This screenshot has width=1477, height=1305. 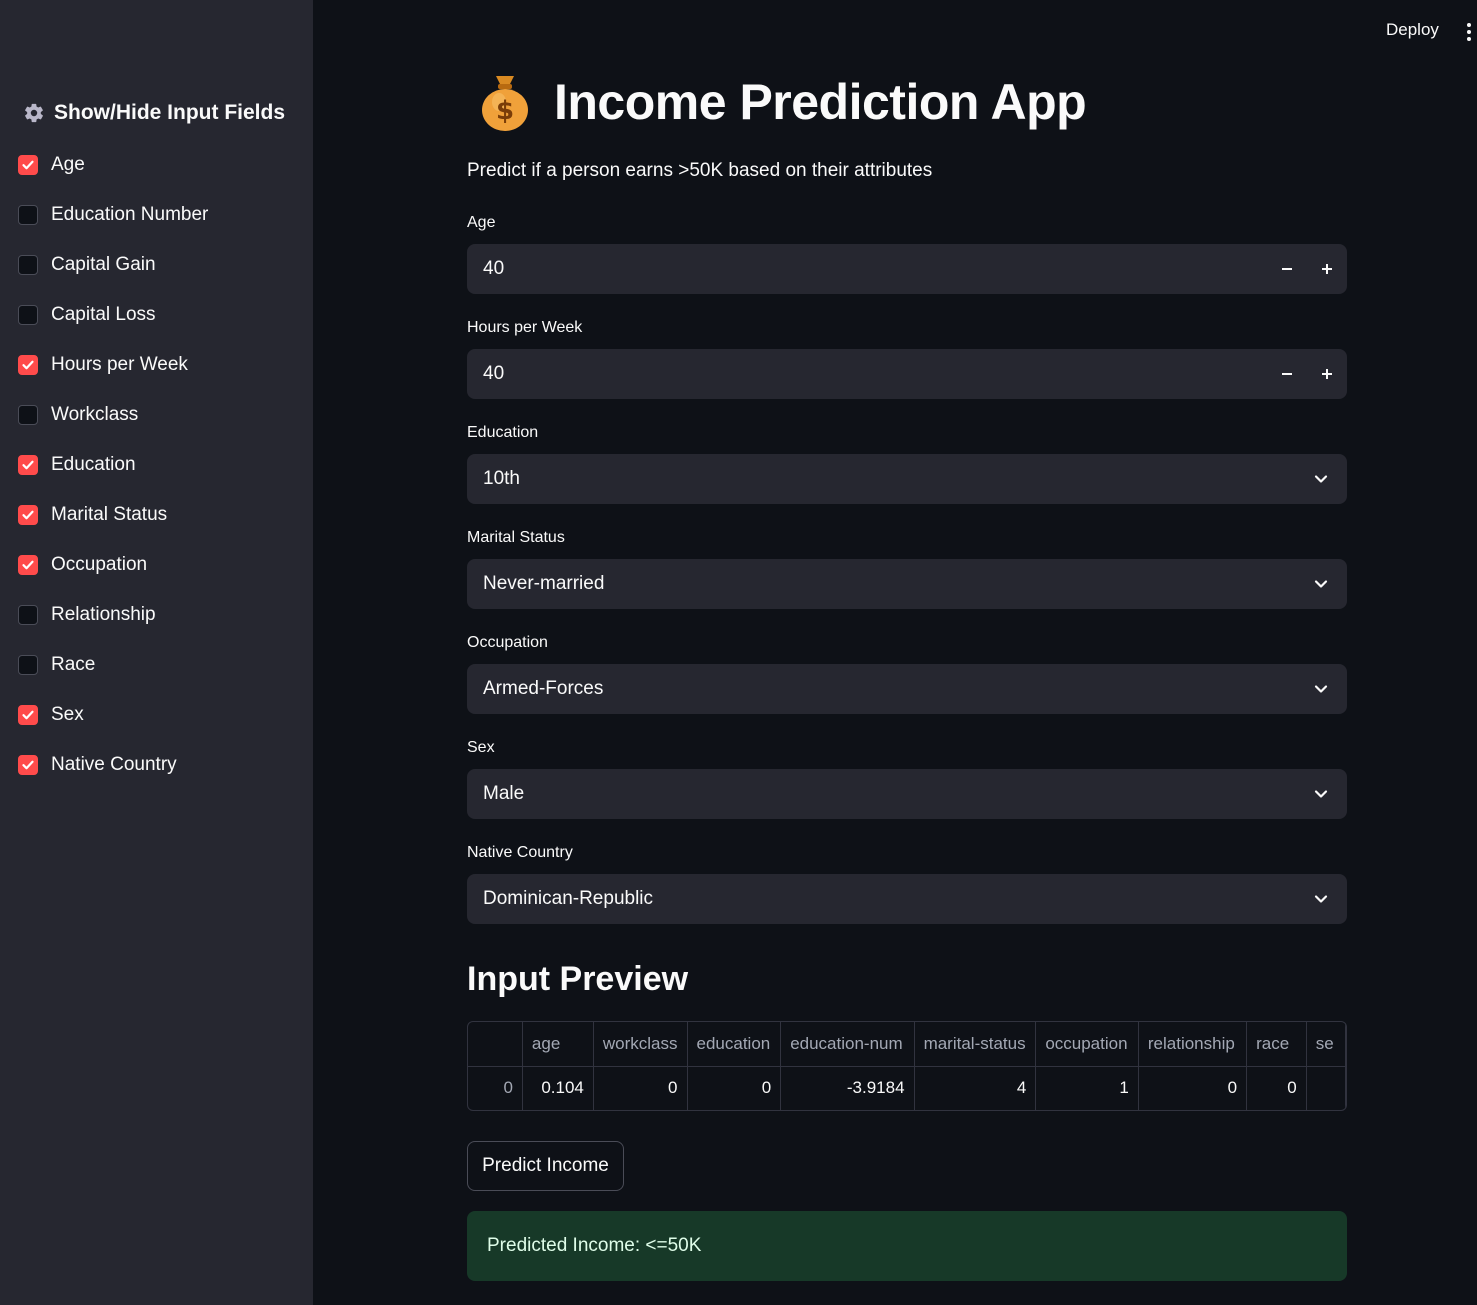 What do you see at coordinates (820, 102) in the screenshot?
I see `page-title: Income Prediction App` at bounding box center [820, 102].